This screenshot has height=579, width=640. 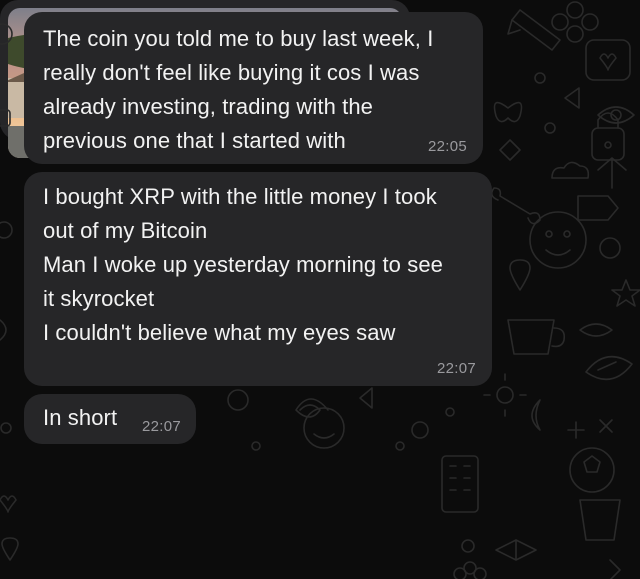 I want to click on x-icon, so click(x=606, y=426).